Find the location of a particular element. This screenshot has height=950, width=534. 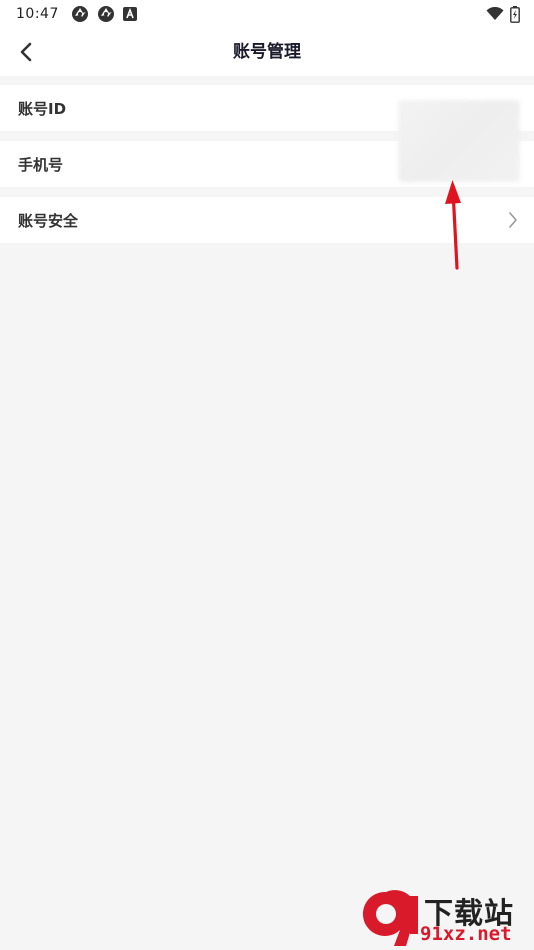

chevron-right-icon is located at coordinates (513, 220).